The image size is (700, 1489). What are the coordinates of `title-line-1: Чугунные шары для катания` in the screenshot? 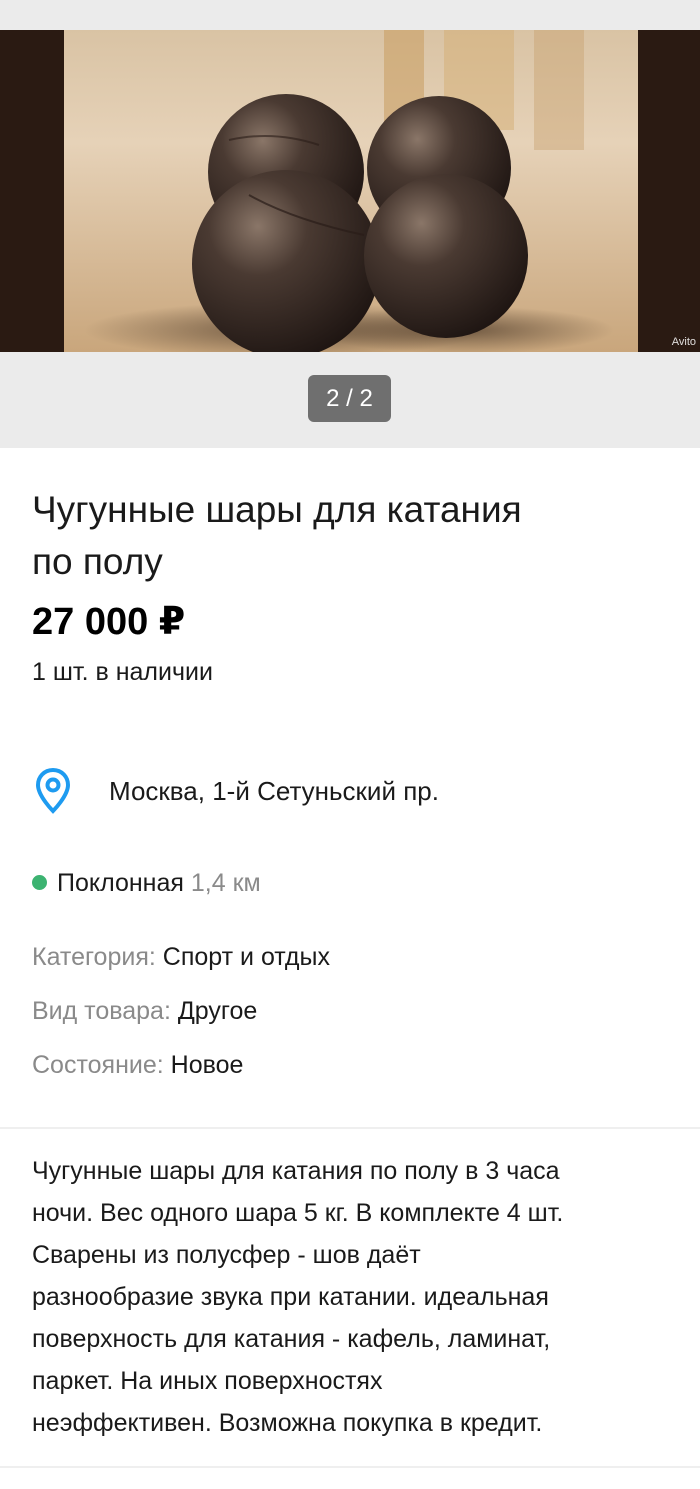 It's located at (277, 509).